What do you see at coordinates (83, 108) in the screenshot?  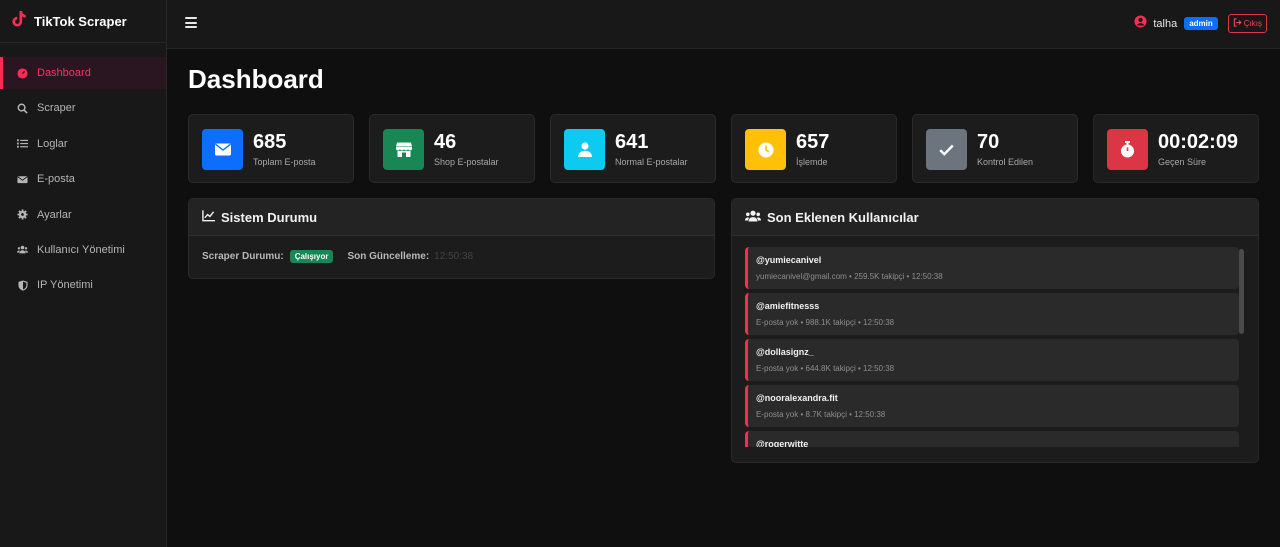 I see `sidebar-item-scraper: Scraper` at bounding box center [83, 108].